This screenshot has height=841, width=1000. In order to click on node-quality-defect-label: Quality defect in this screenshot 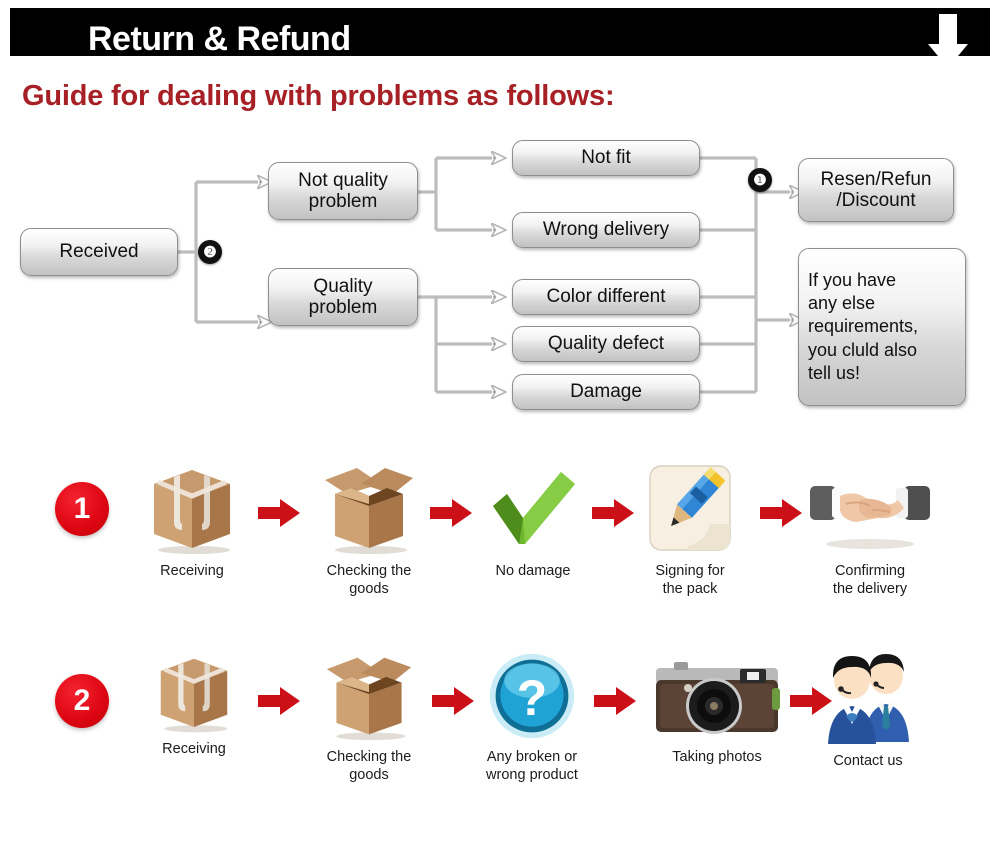, I will do `click(606, 343)`.